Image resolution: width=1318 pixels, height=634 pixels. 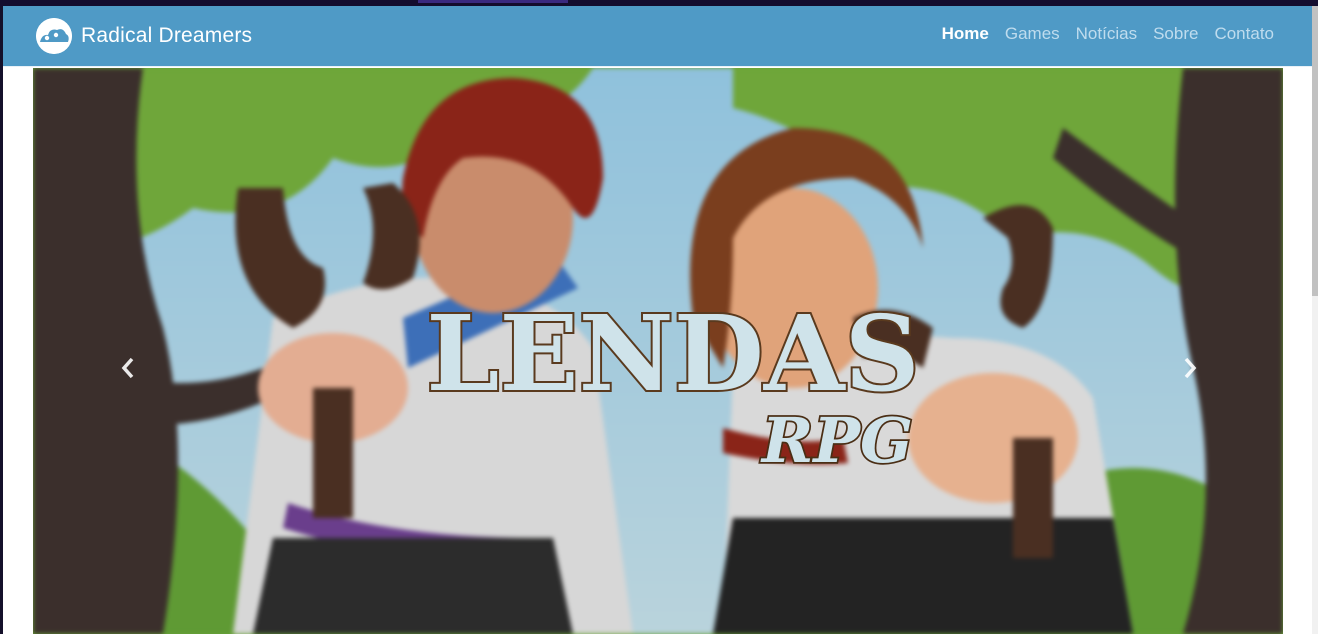 I want to click on game-title-logo: LENDAS RPG, so click(x=672, y=384).